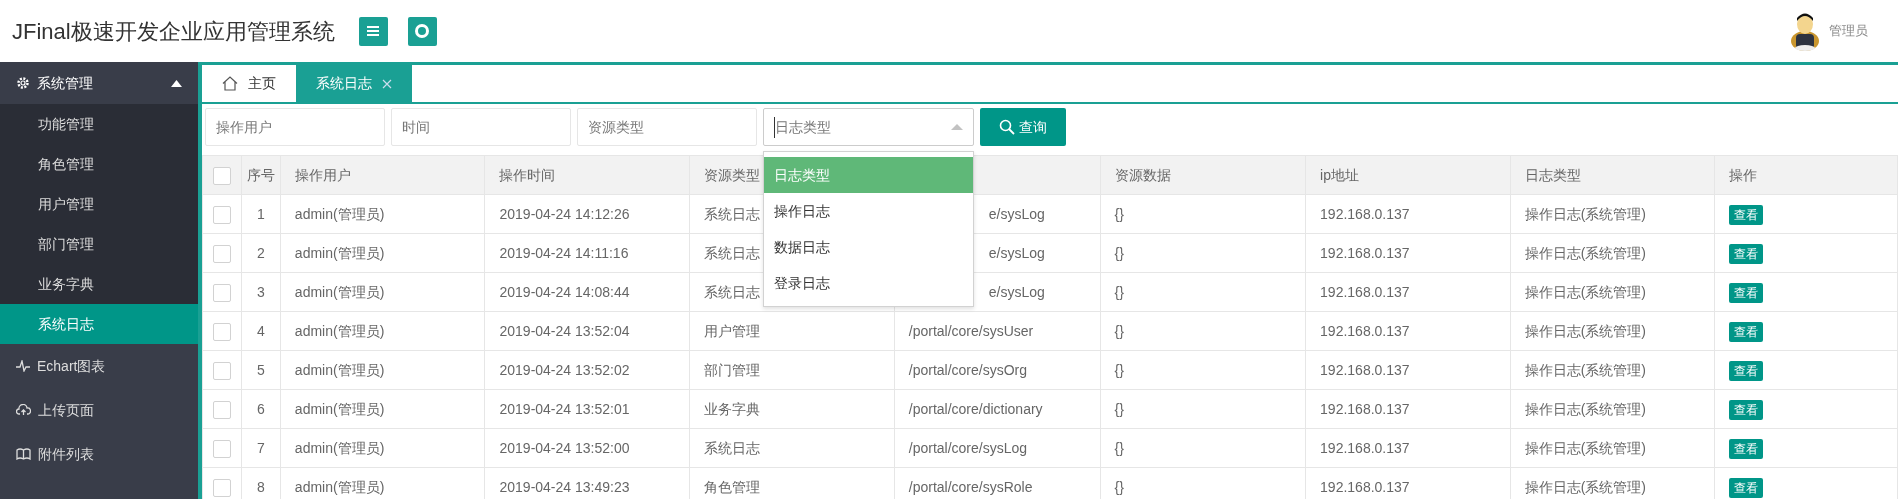 Image resolution: width=1898 pixels, height=499 pixels. What do you see at coordinates (261, 409) in the screenshot?
I see `table-cell: 6` at bounding box center [261, 409].